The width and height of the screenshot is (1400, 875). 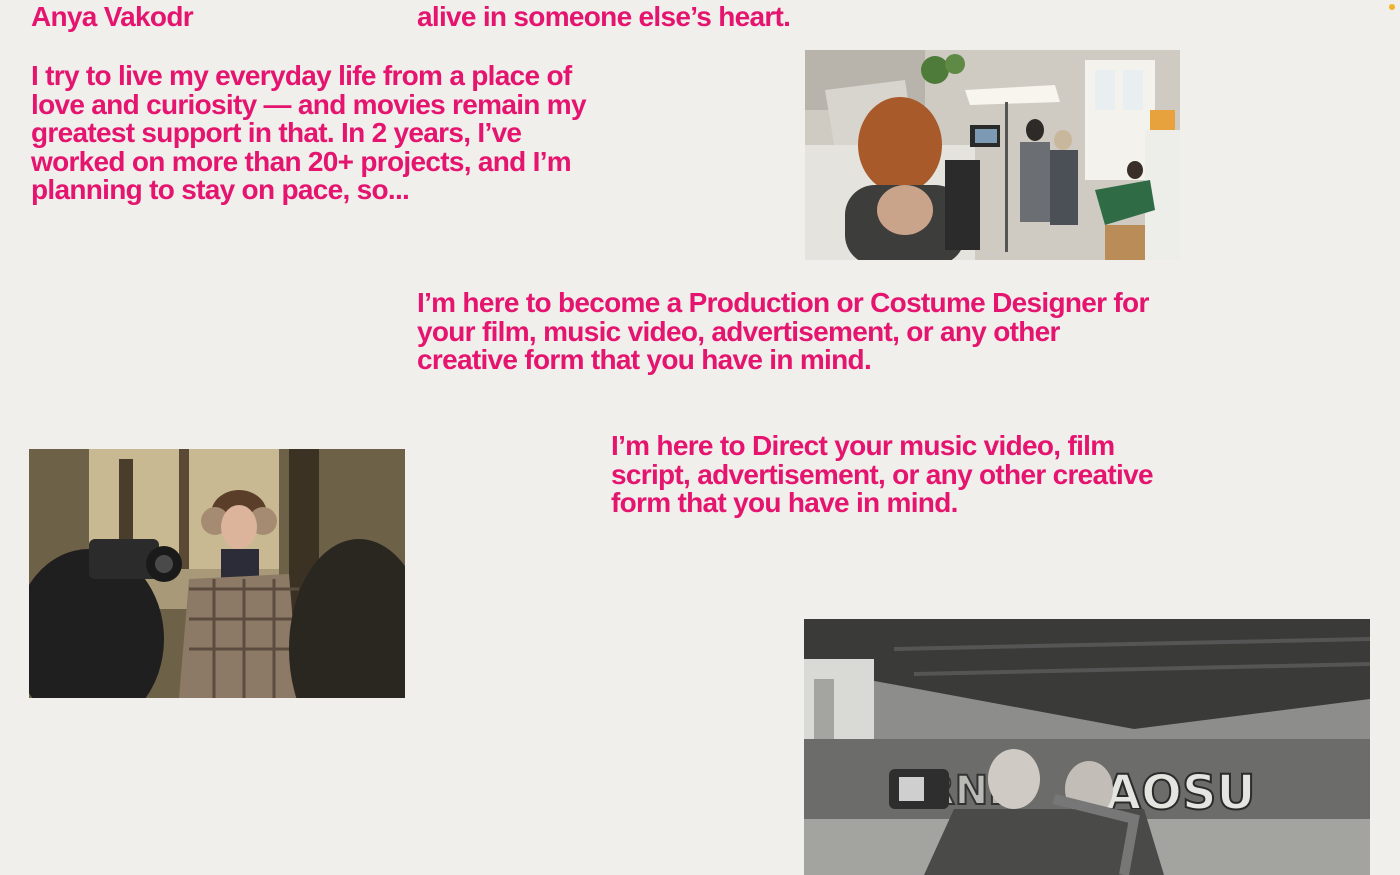 What do you see at coordinates (1087, 747) in the screenshot?
I see `bridge-graffiti-photo: AOSU RNE` at bounding box center [1087, 747].